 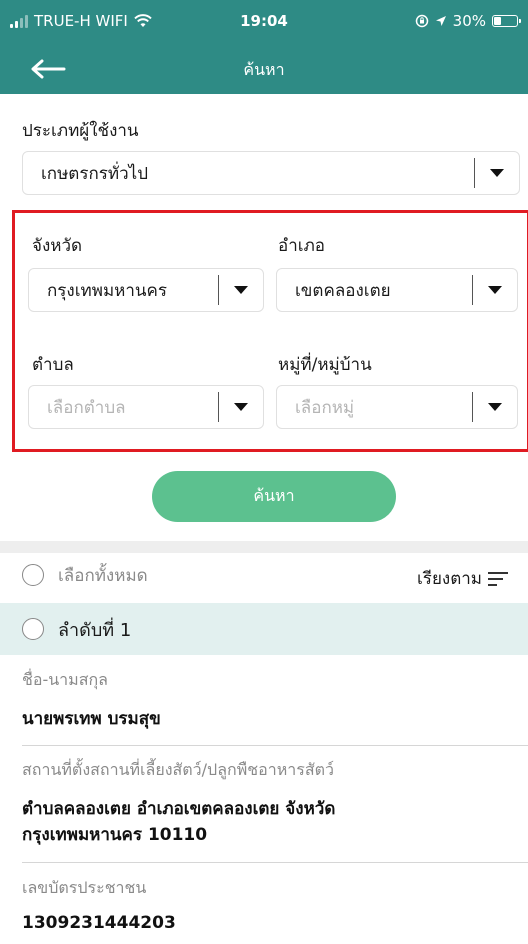 I want to click on rotation-lock-icon, so click(x=421, y=21).